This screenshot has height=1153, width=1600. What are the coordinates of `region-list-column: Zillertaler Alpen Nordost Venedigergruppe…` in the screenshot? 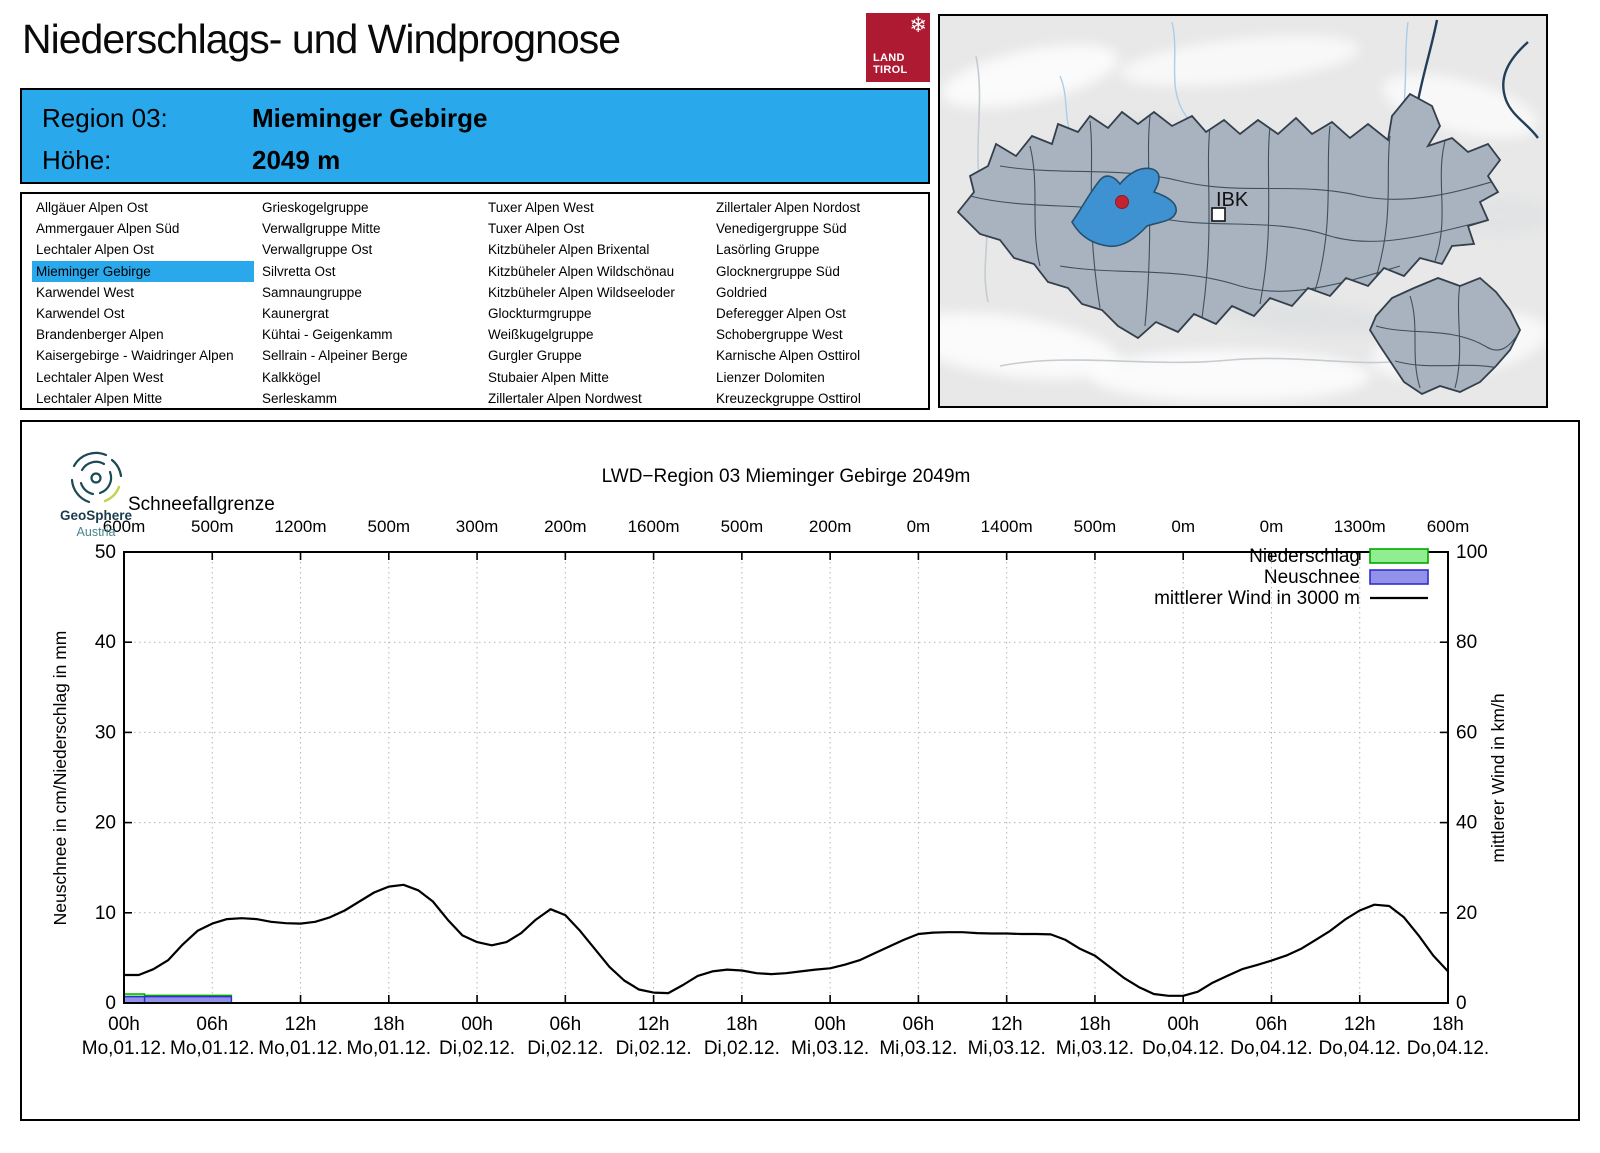 It's located at (823, 303).